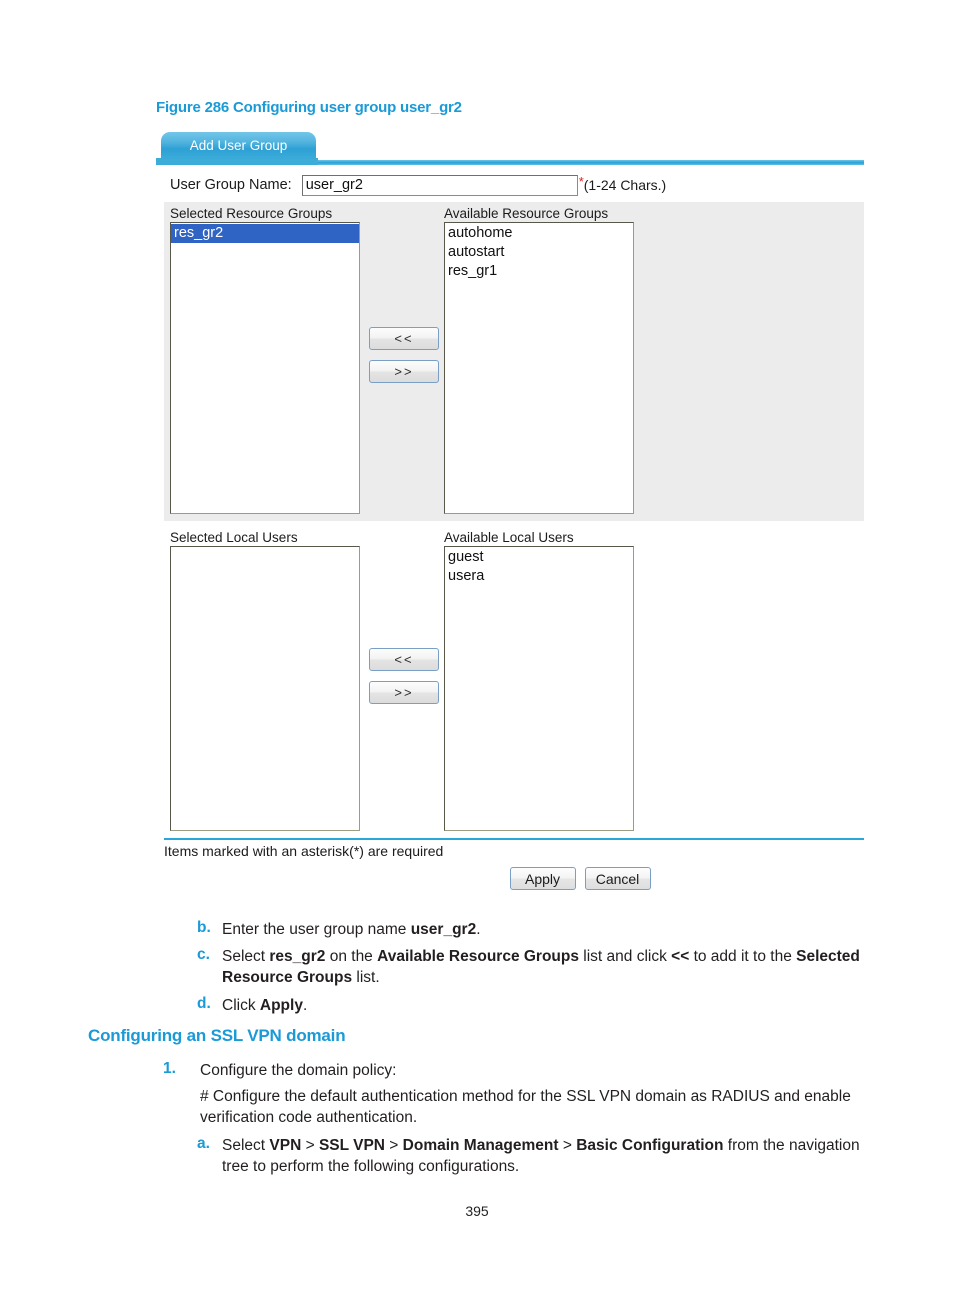  What do you see at coordinates (316, 929) in the screenshot?
I see `step-b-text-1: Enter the user group name` at bounding box center [316, 929].